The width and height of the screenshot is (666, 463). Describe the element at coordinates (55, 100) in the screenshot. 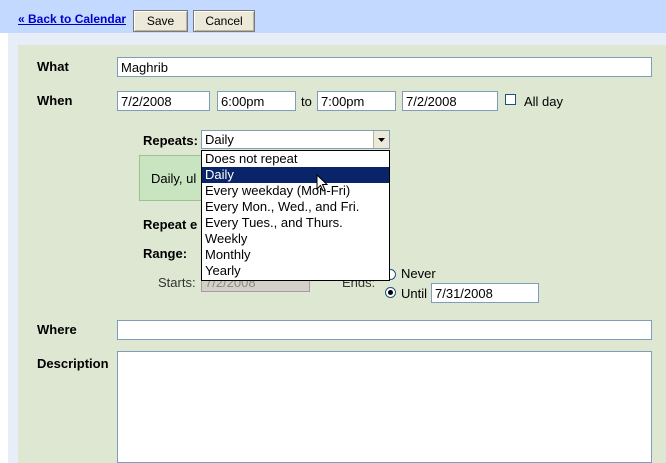

I see `when-label: When` at that location.